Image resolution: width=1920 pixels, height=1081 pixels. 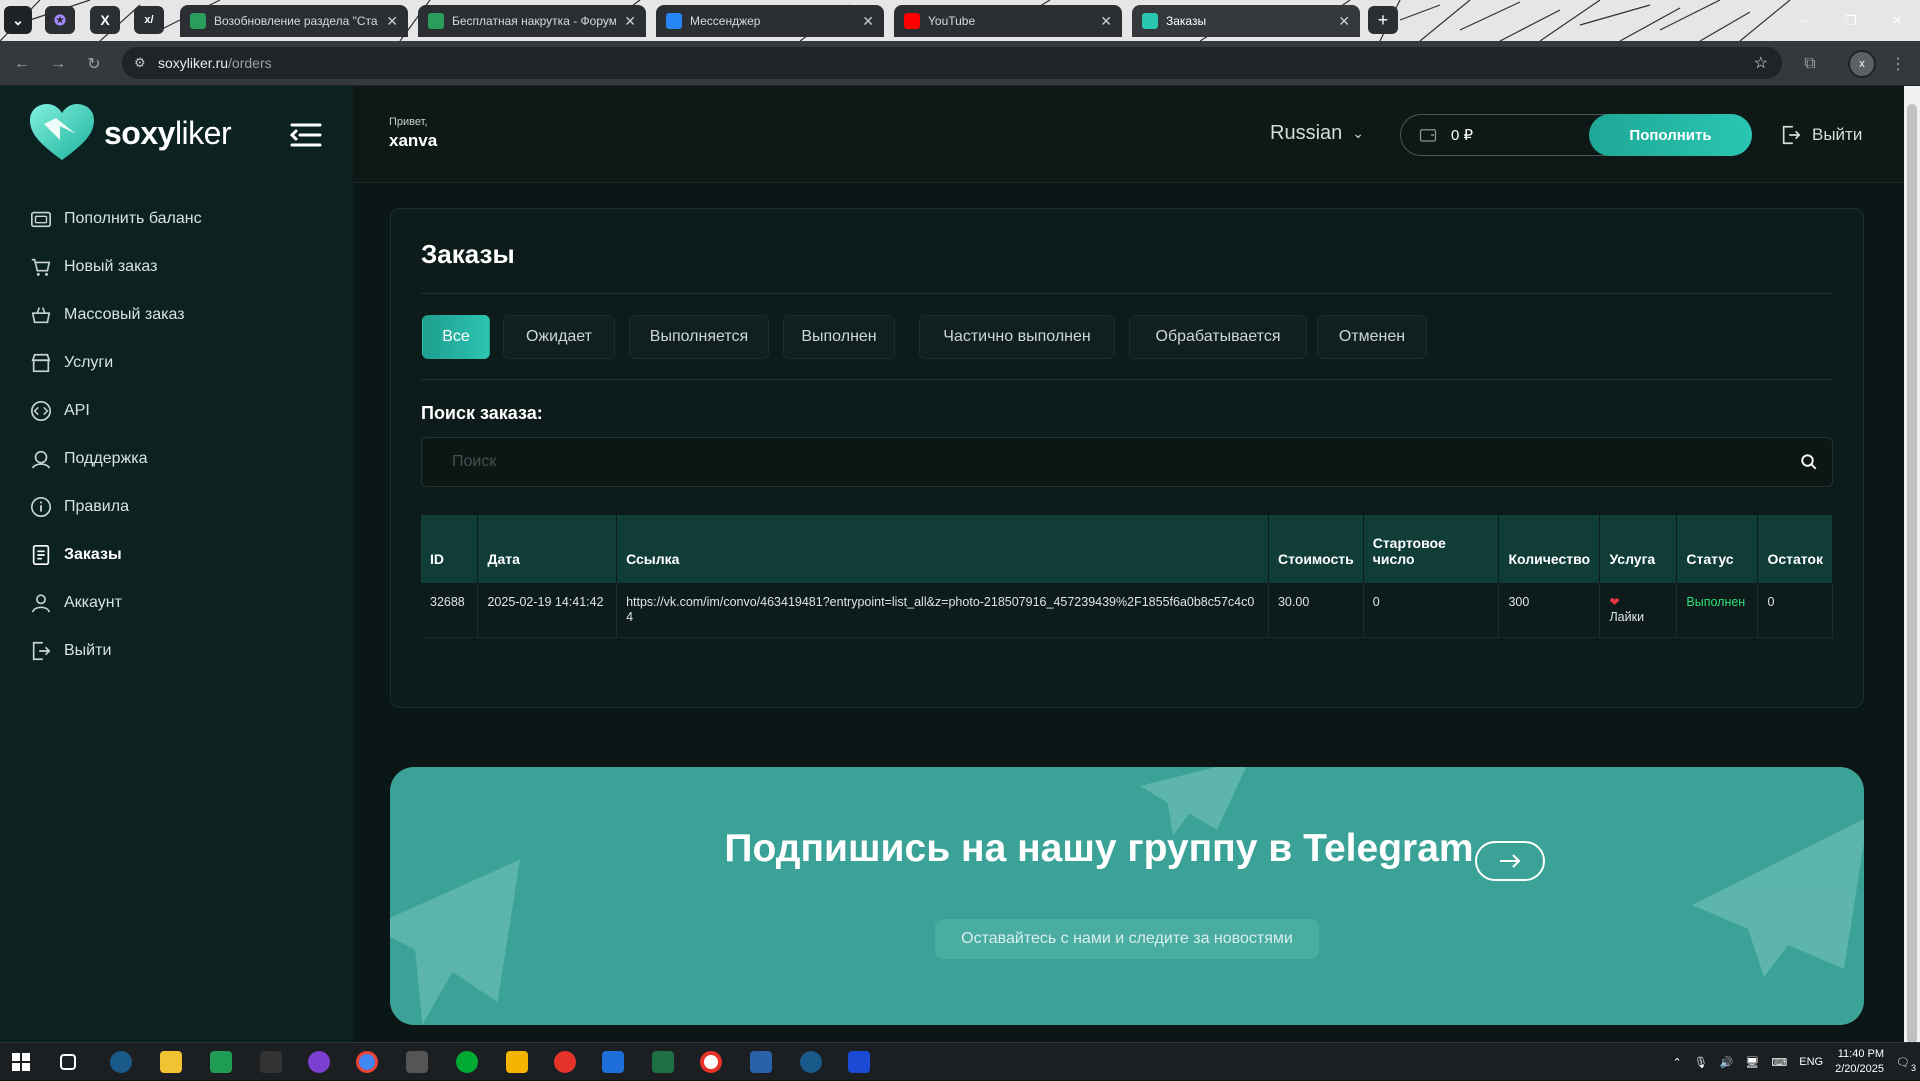 What do you see at coordinates (1638, 610) in the screenshot?
I see `cell-service: ❤Лайки` at bounding box center [1638, 610].